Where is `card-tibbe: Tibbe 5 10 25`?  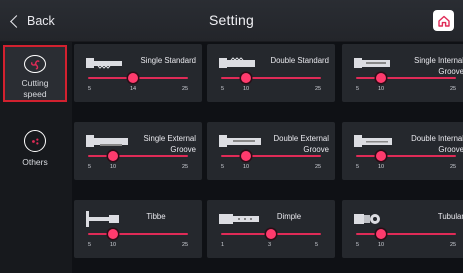 card-tibbe: Tibbe 5 10 25 is located at coordinates (138, 229).